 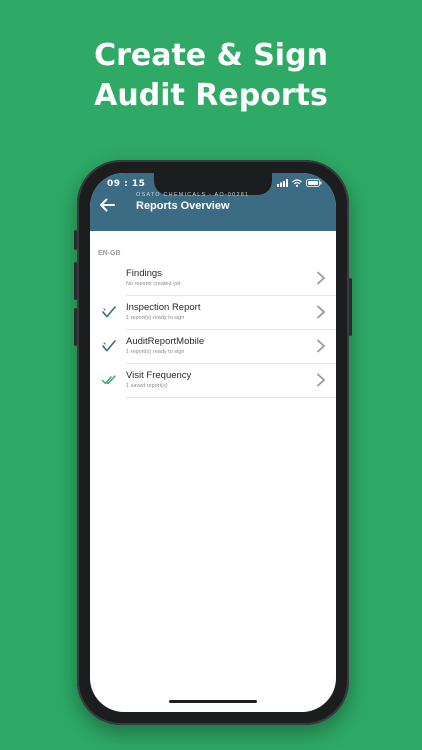 What do you see at coordinates (211, 76) in the screenshot?
I see `promo-headline: Create & Sign Audit Reports` at bounding box center [211, 76].